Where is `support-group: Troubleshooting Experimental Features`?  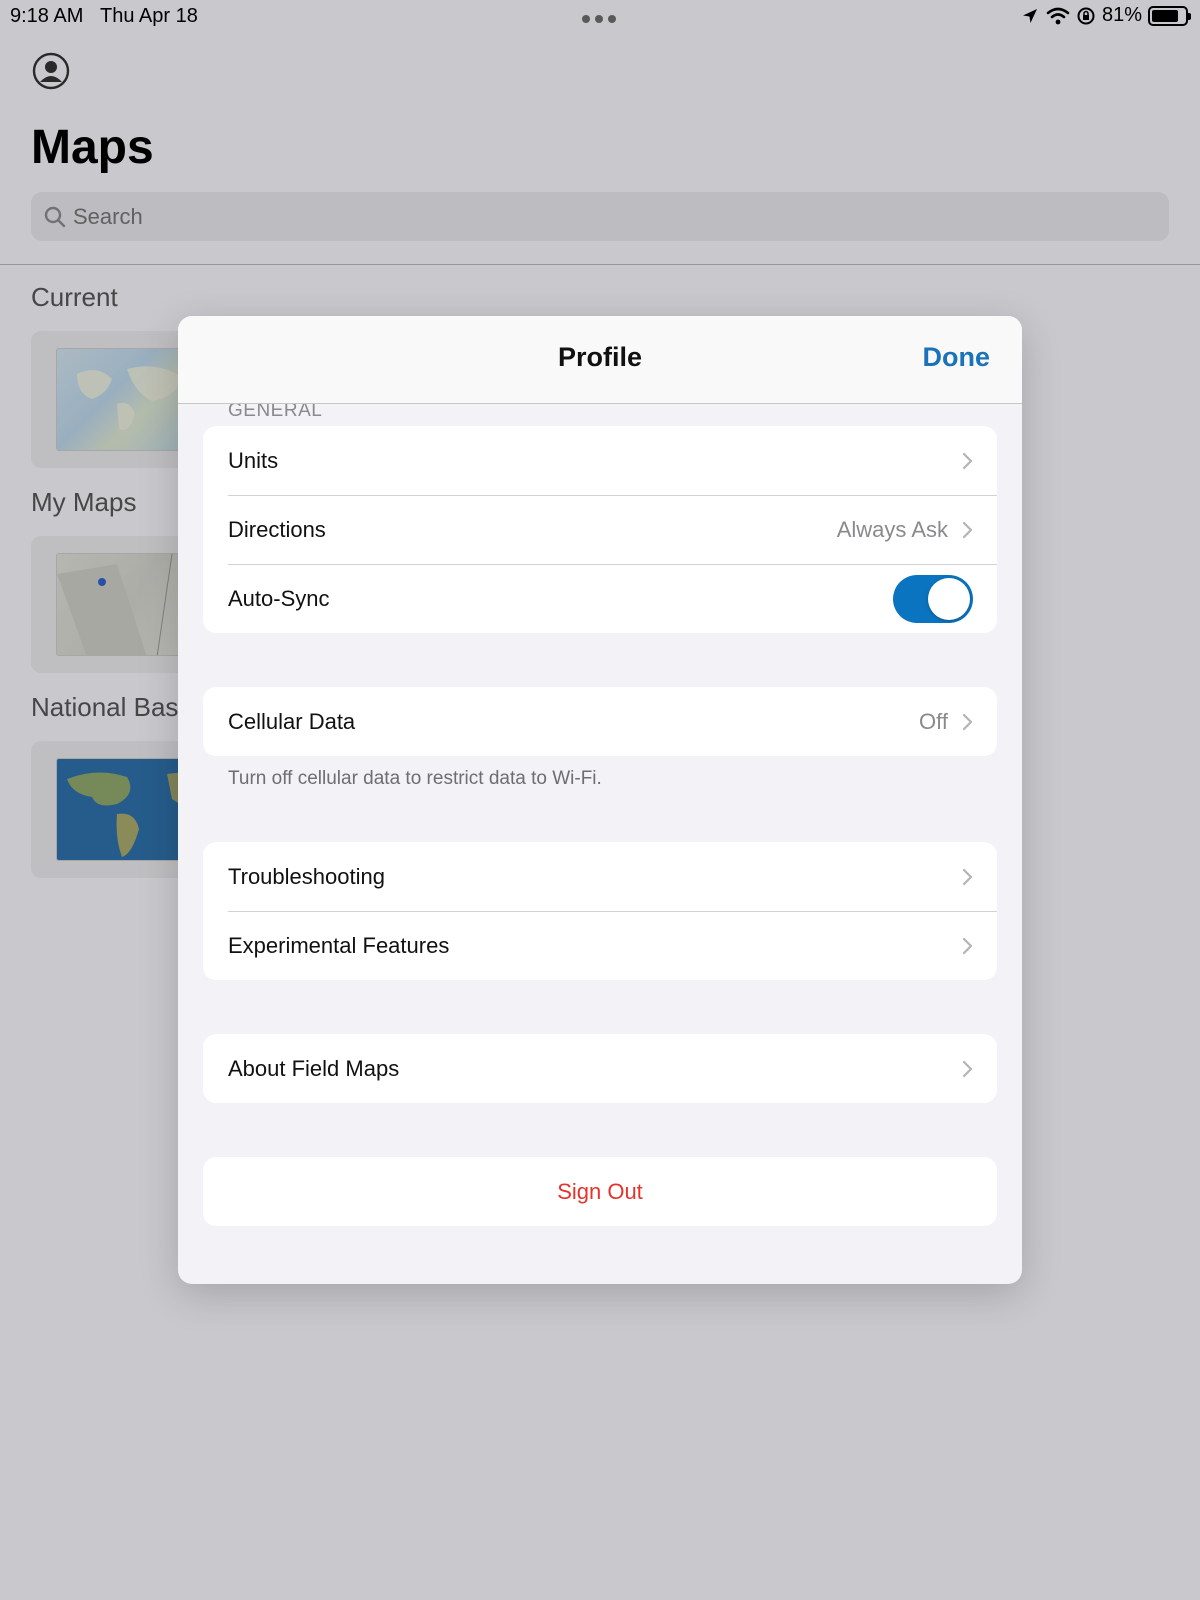 support-group: Troubleshooting Experimental Features is located at coordinates (600, 911).